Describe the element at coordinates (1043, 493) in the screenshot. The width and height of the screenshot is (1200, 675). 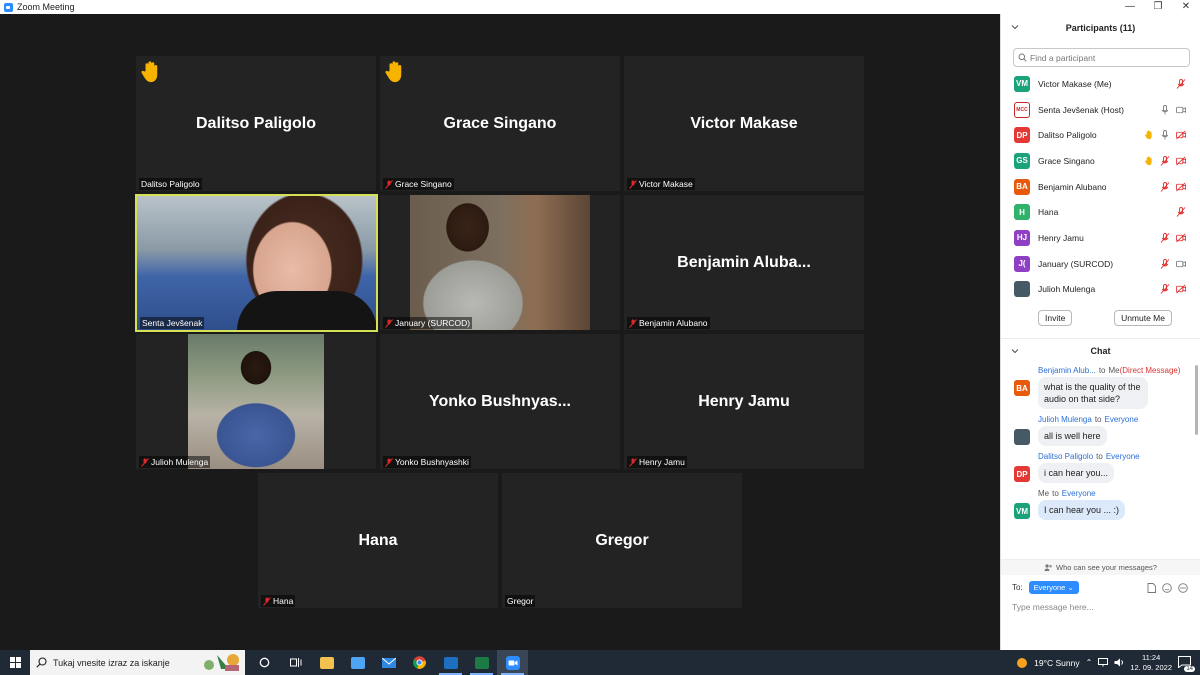
I see `sender-name: Me` at that location.